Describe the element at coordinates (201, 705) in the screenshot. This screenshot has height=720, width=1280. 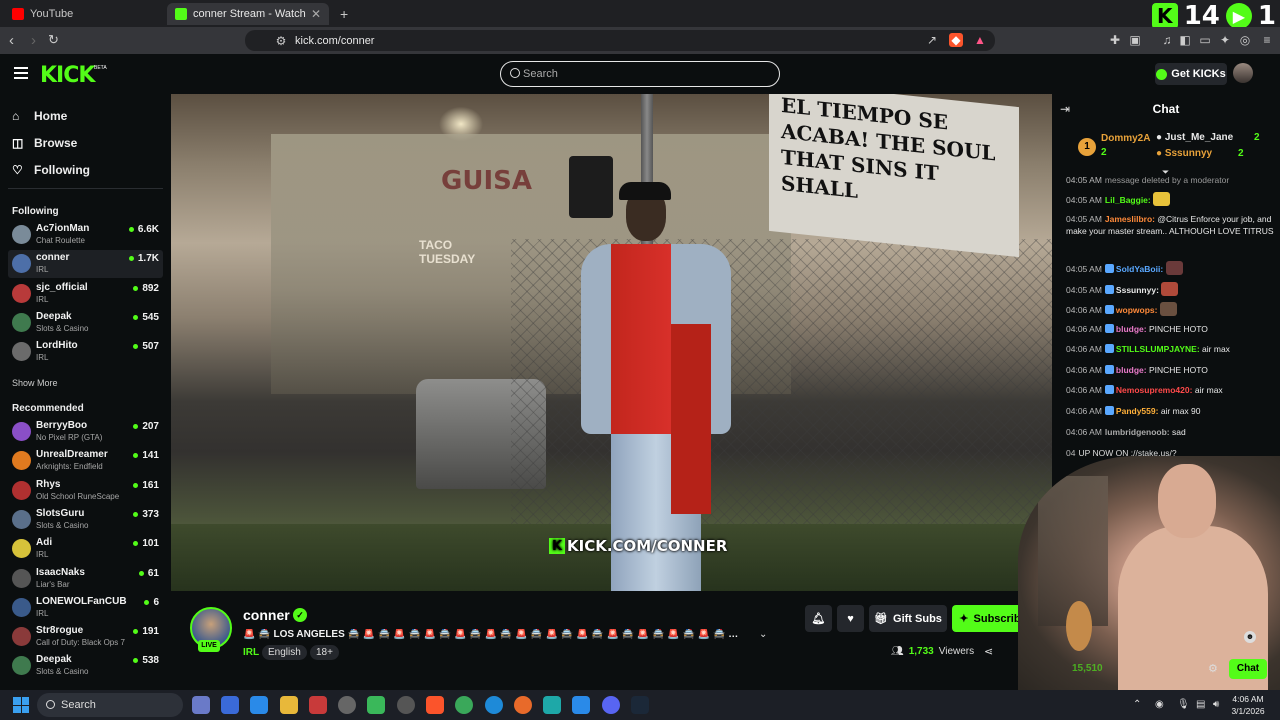
I see `task-view-icon` at that location.